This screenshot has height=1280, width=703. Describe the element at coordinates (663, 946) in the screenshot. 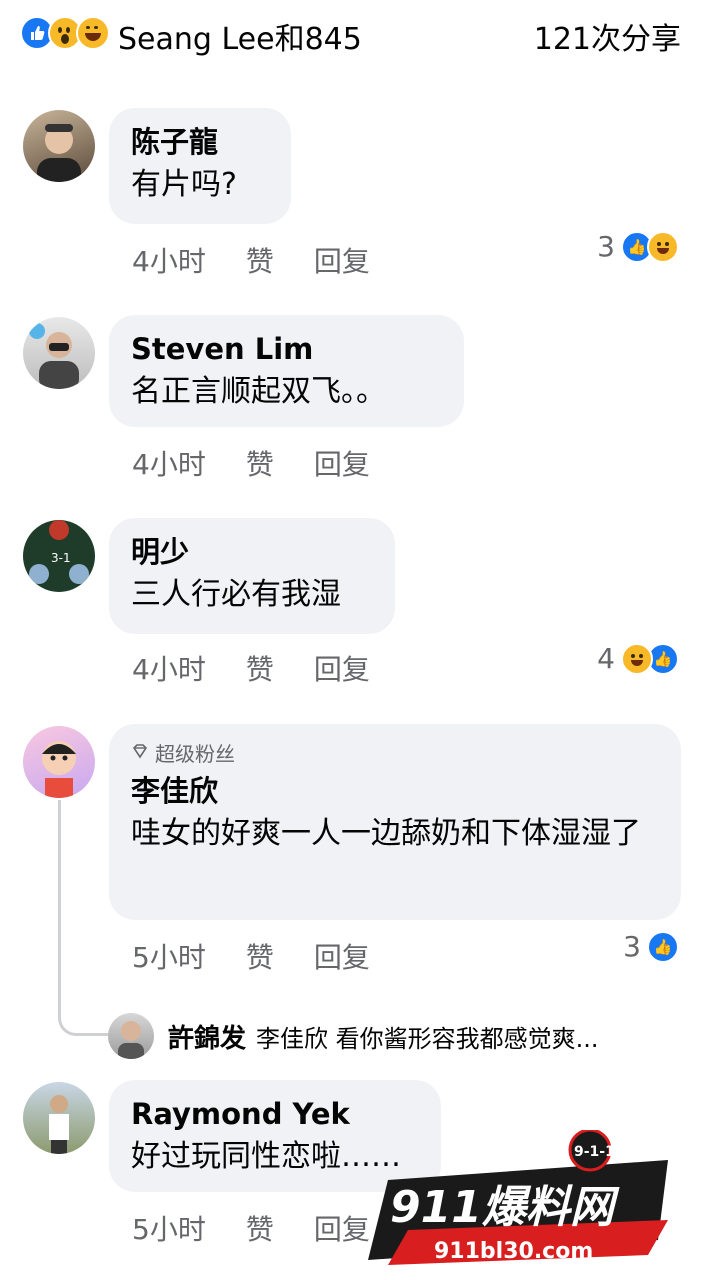

I see `like-icon: 👍` at that location.